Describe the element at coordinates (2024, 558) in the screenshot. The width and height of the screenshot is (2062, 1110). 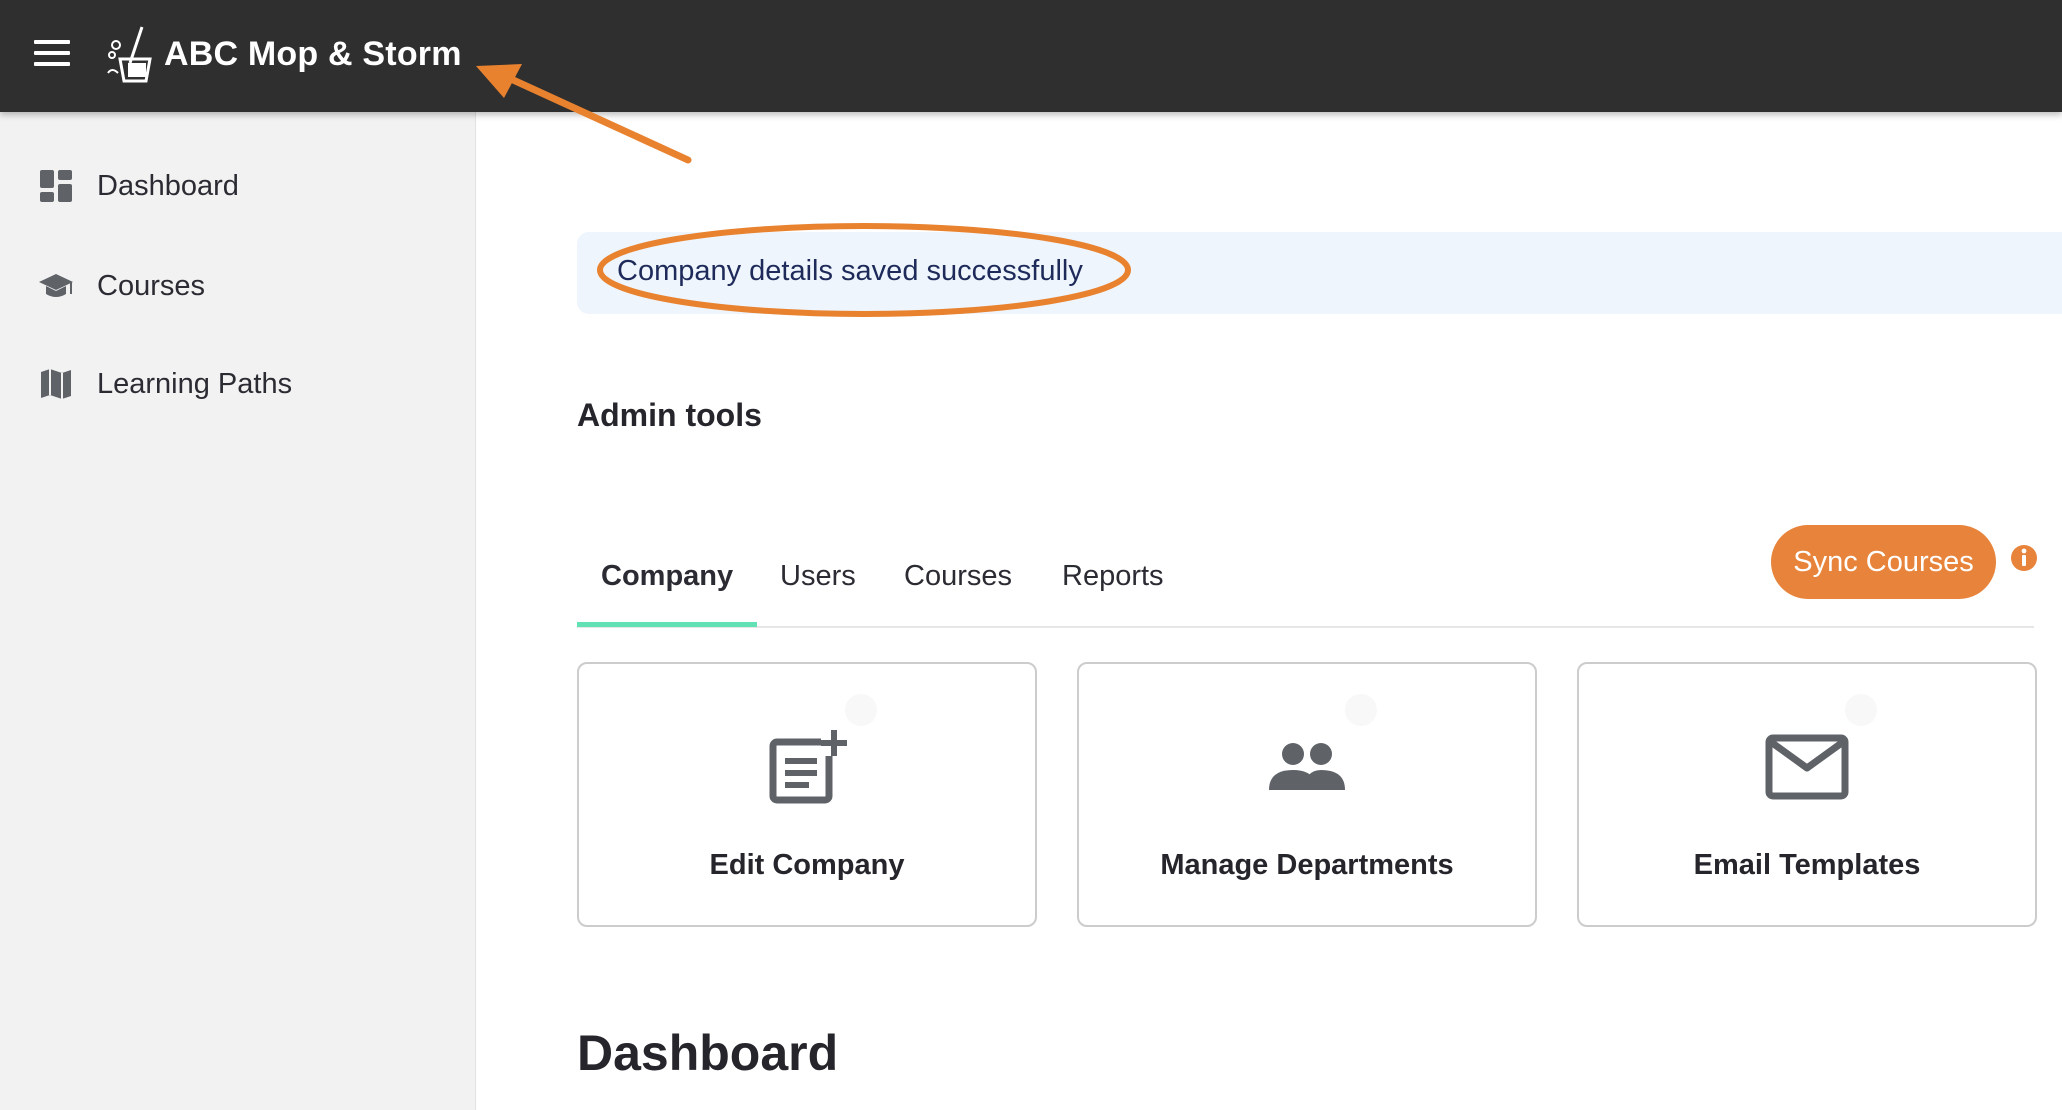
I see `info-circle-icon` at that location.